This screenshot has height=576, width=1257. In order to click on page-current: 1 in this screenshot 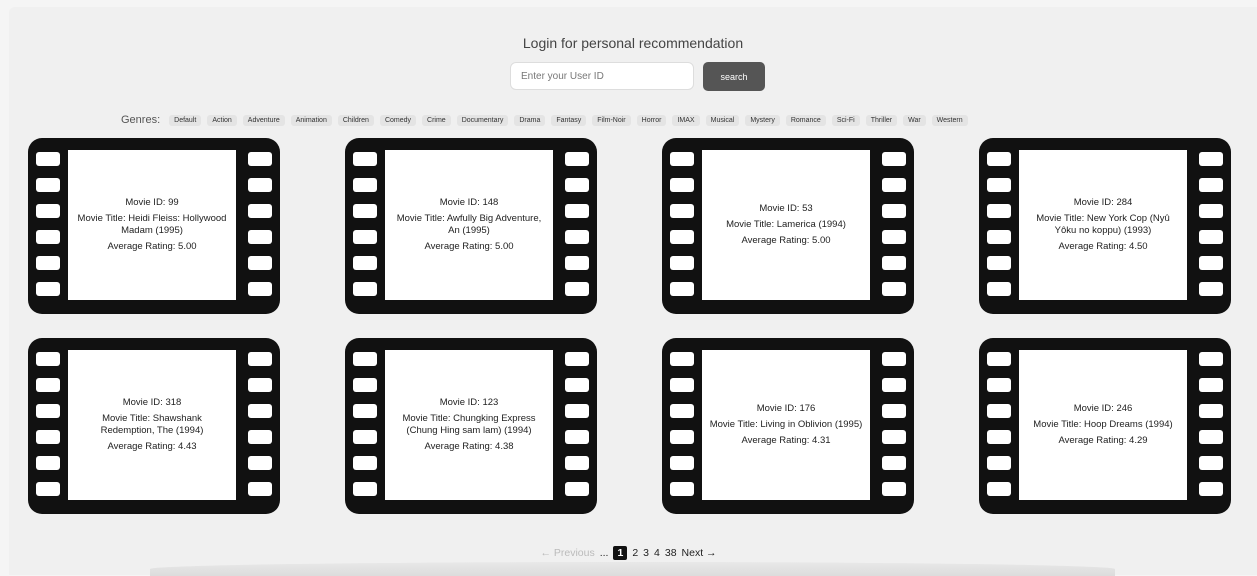, I will do `click(620, 553)`.